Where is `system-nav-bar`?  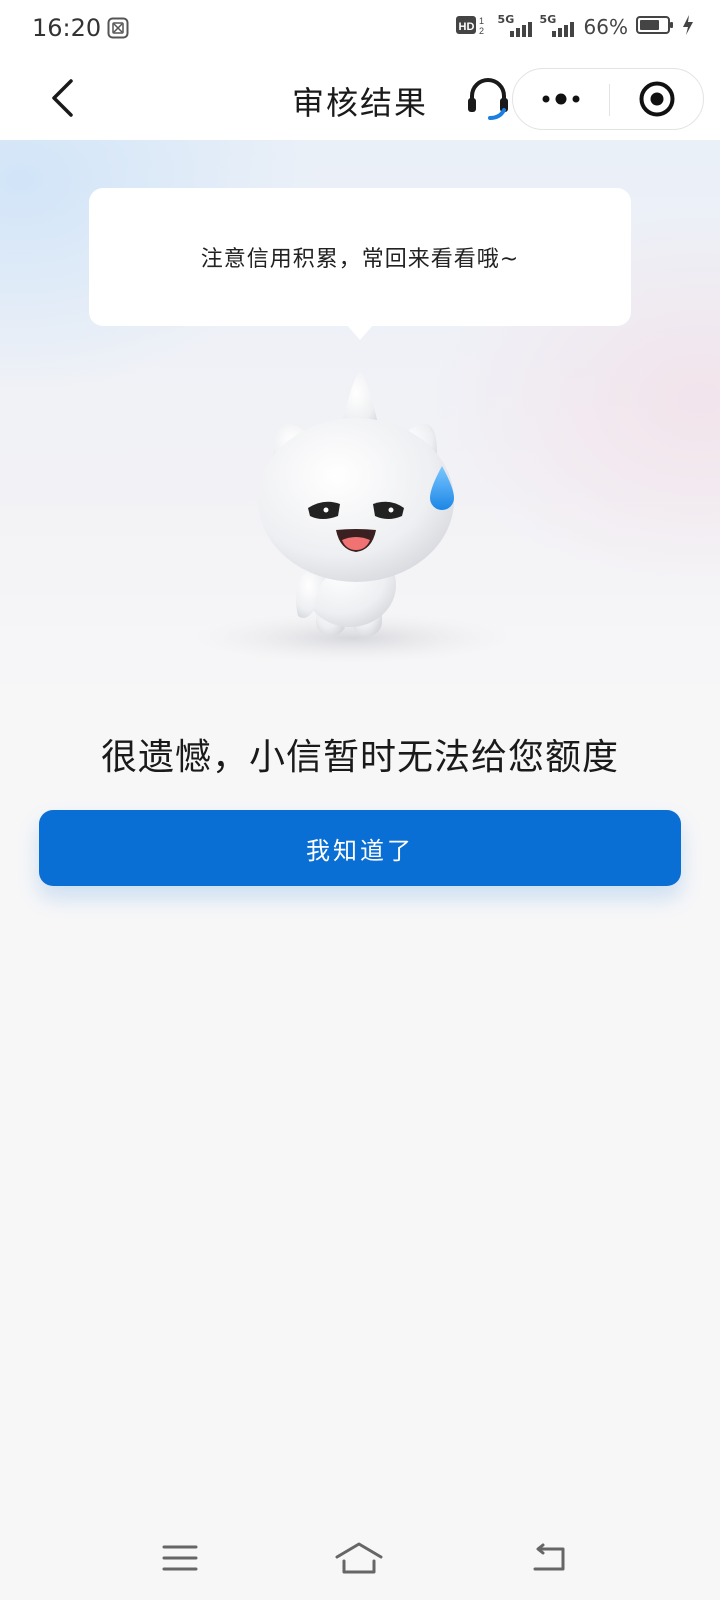
system-nav-bar is located at coordinates (360, 1560).